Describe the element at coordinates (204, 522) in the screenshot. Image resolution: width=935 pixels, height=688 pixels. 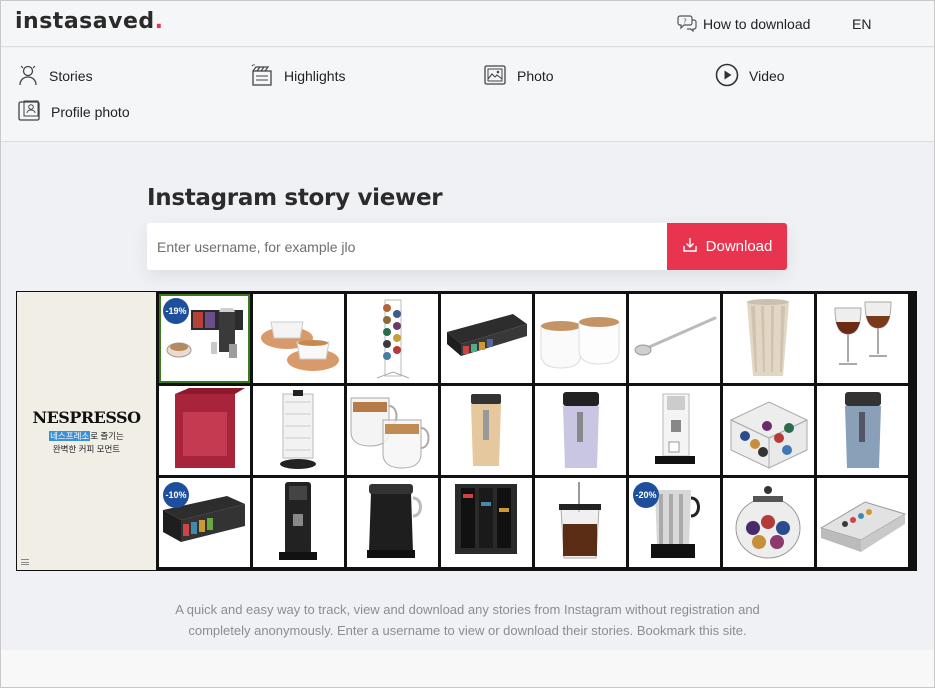
I see `product-tile-capsule-sleeves-dark: -10%` at that location.